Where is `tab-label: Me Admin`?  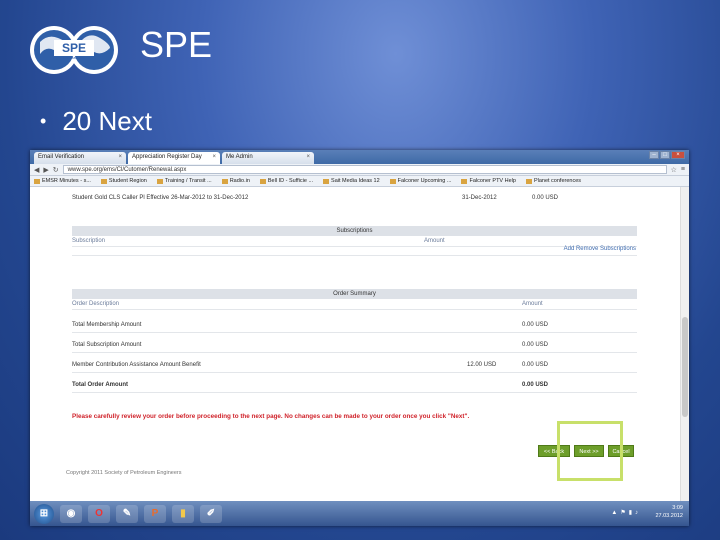
tab-label: Me Admin is located at coordinates (239, 157).